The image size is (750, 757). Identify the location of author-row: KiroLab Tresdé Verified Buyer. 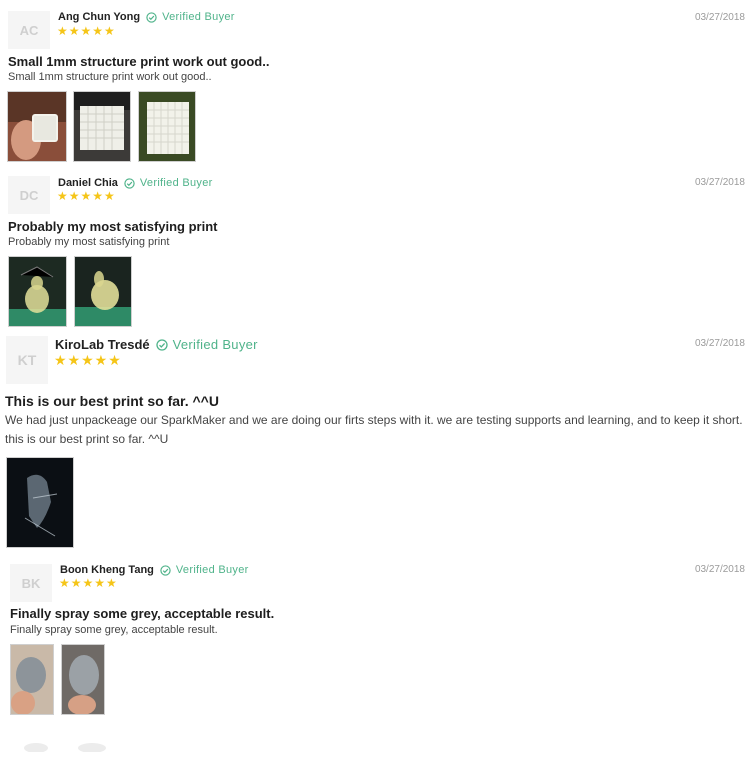
(156, 344).